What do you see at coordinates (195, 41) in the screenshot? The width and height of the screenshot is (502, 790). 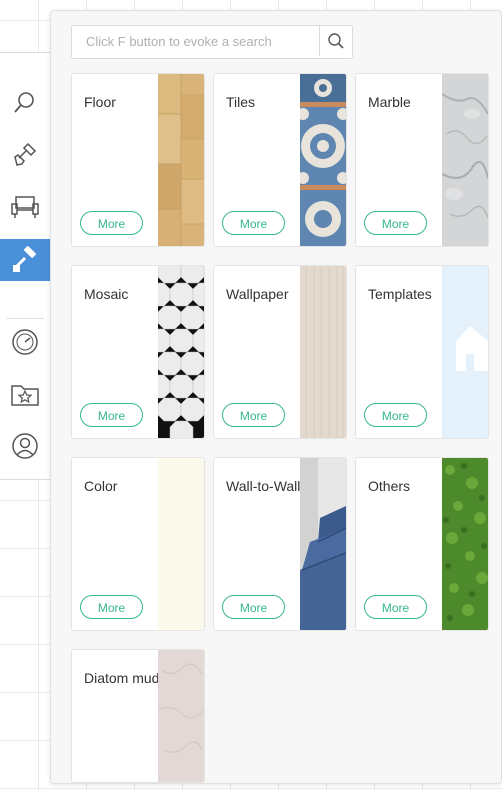 I see `search-input` at bounding box center [195, 41].